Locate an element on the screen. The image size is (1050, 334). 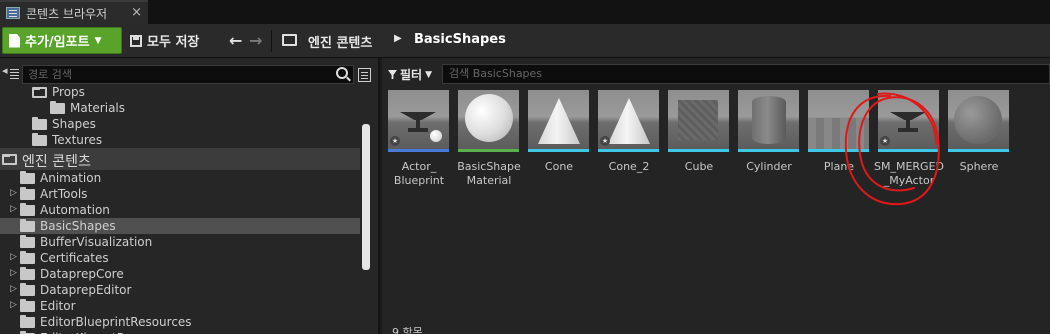
tree-item-label: Textures is located at coordinates (77, 140).